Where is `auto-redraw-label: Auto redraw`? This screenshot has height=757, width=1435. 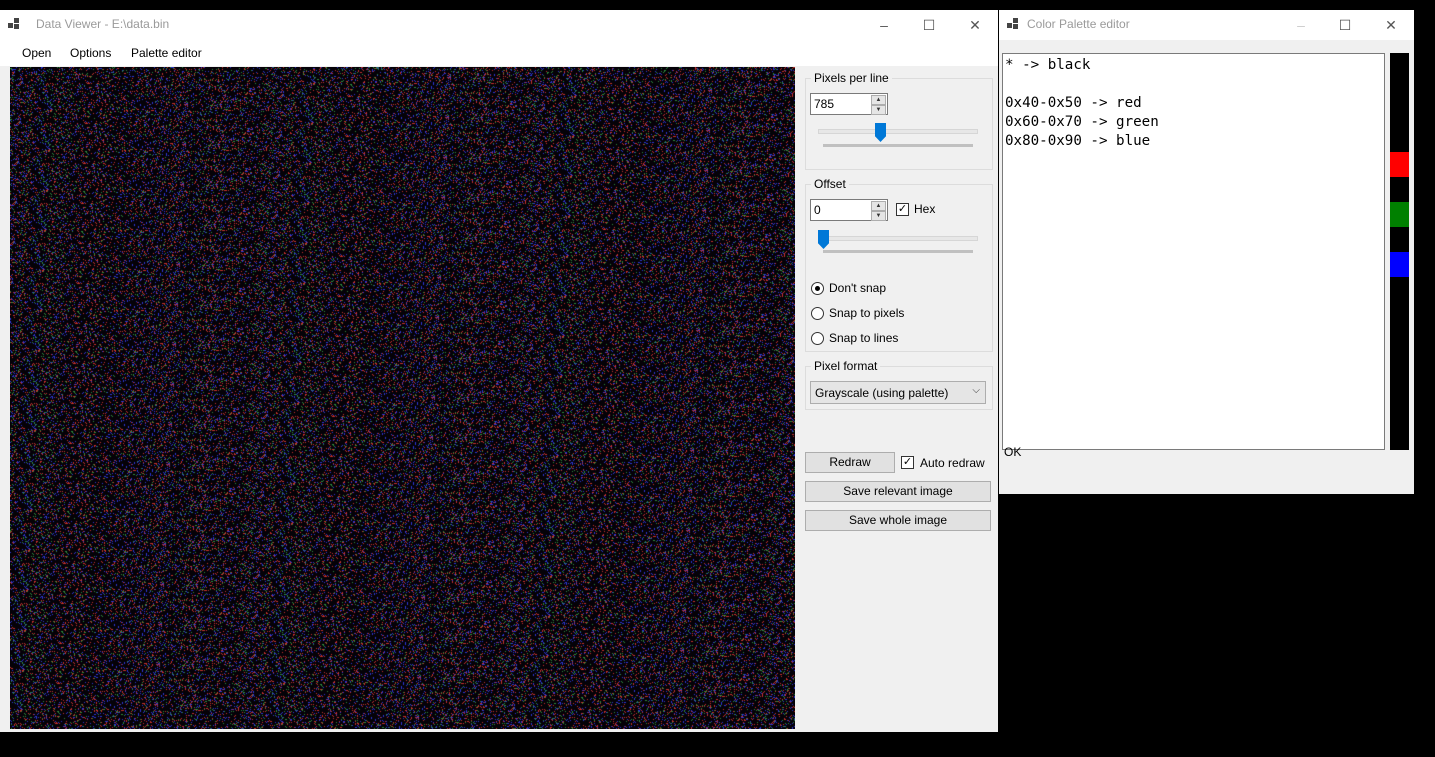 auto-redraw-label: Auto redraw is located at coordinates (952, 463).